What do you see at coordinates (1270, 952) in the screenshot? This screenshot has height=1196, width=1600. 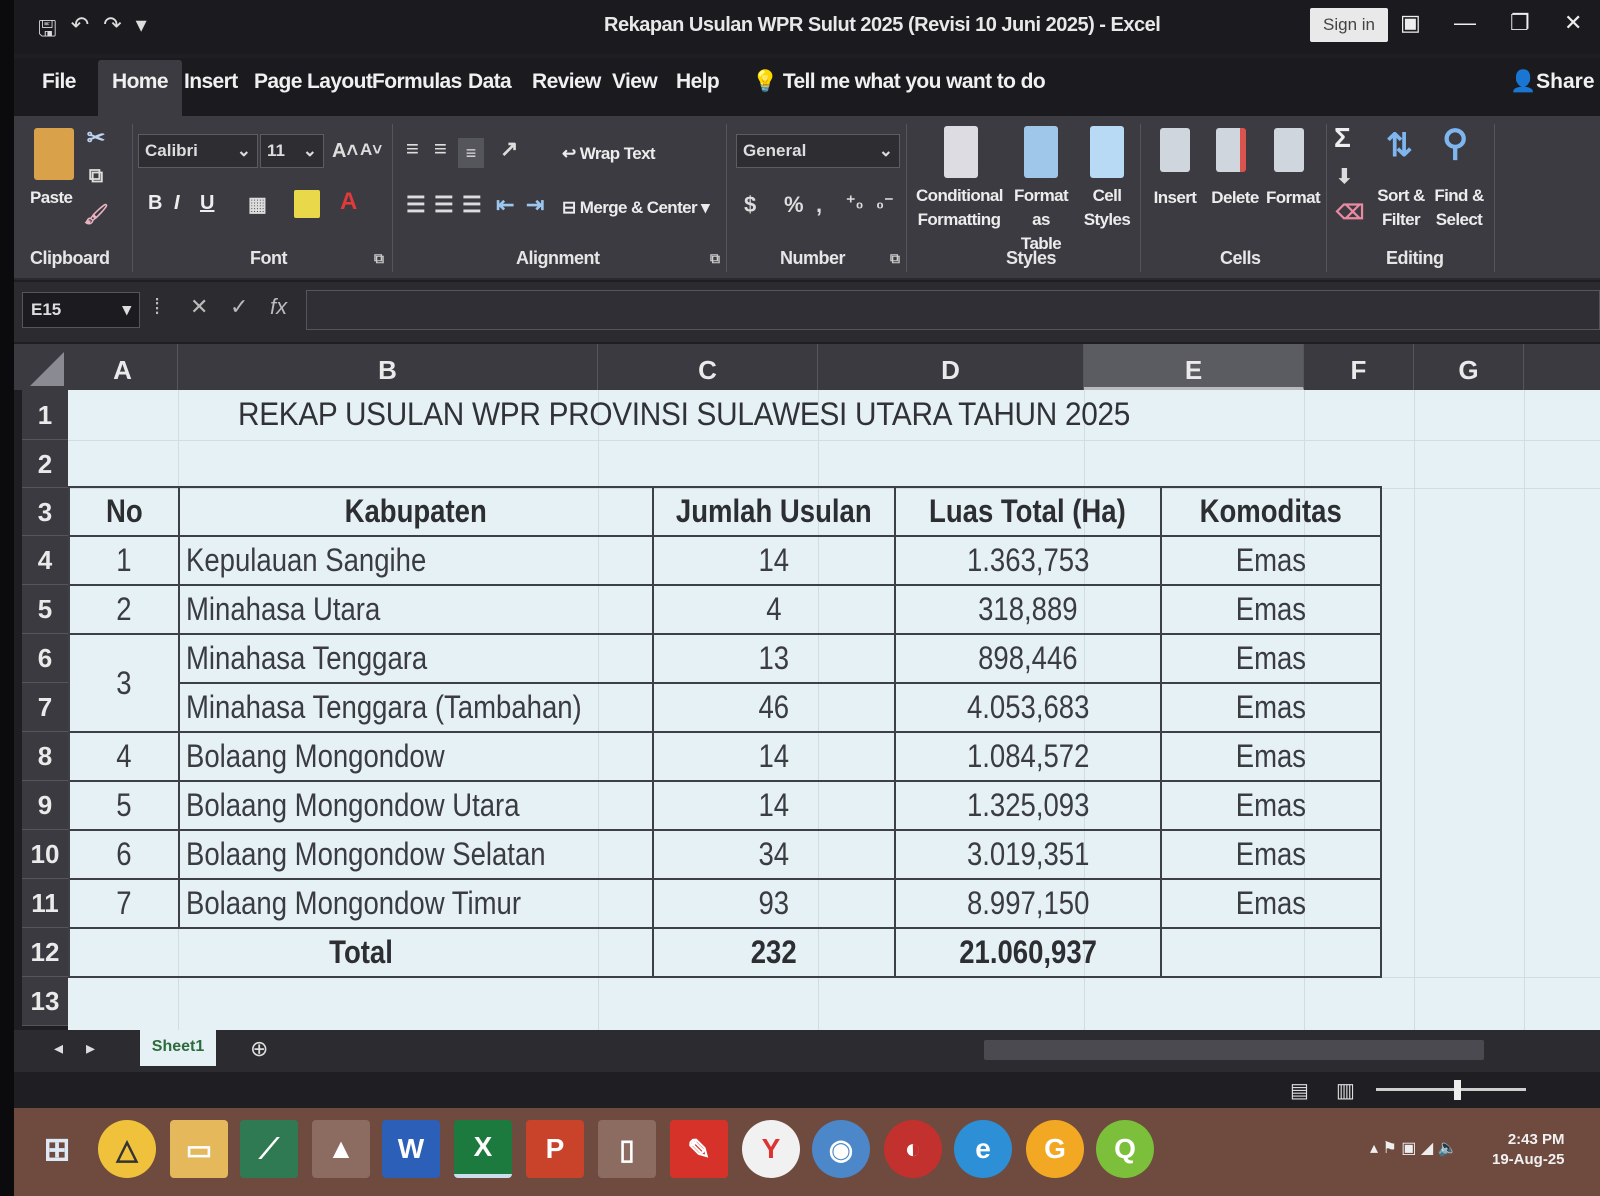 I see `total-komoditas-cell` at bounding box center [1270, 952].